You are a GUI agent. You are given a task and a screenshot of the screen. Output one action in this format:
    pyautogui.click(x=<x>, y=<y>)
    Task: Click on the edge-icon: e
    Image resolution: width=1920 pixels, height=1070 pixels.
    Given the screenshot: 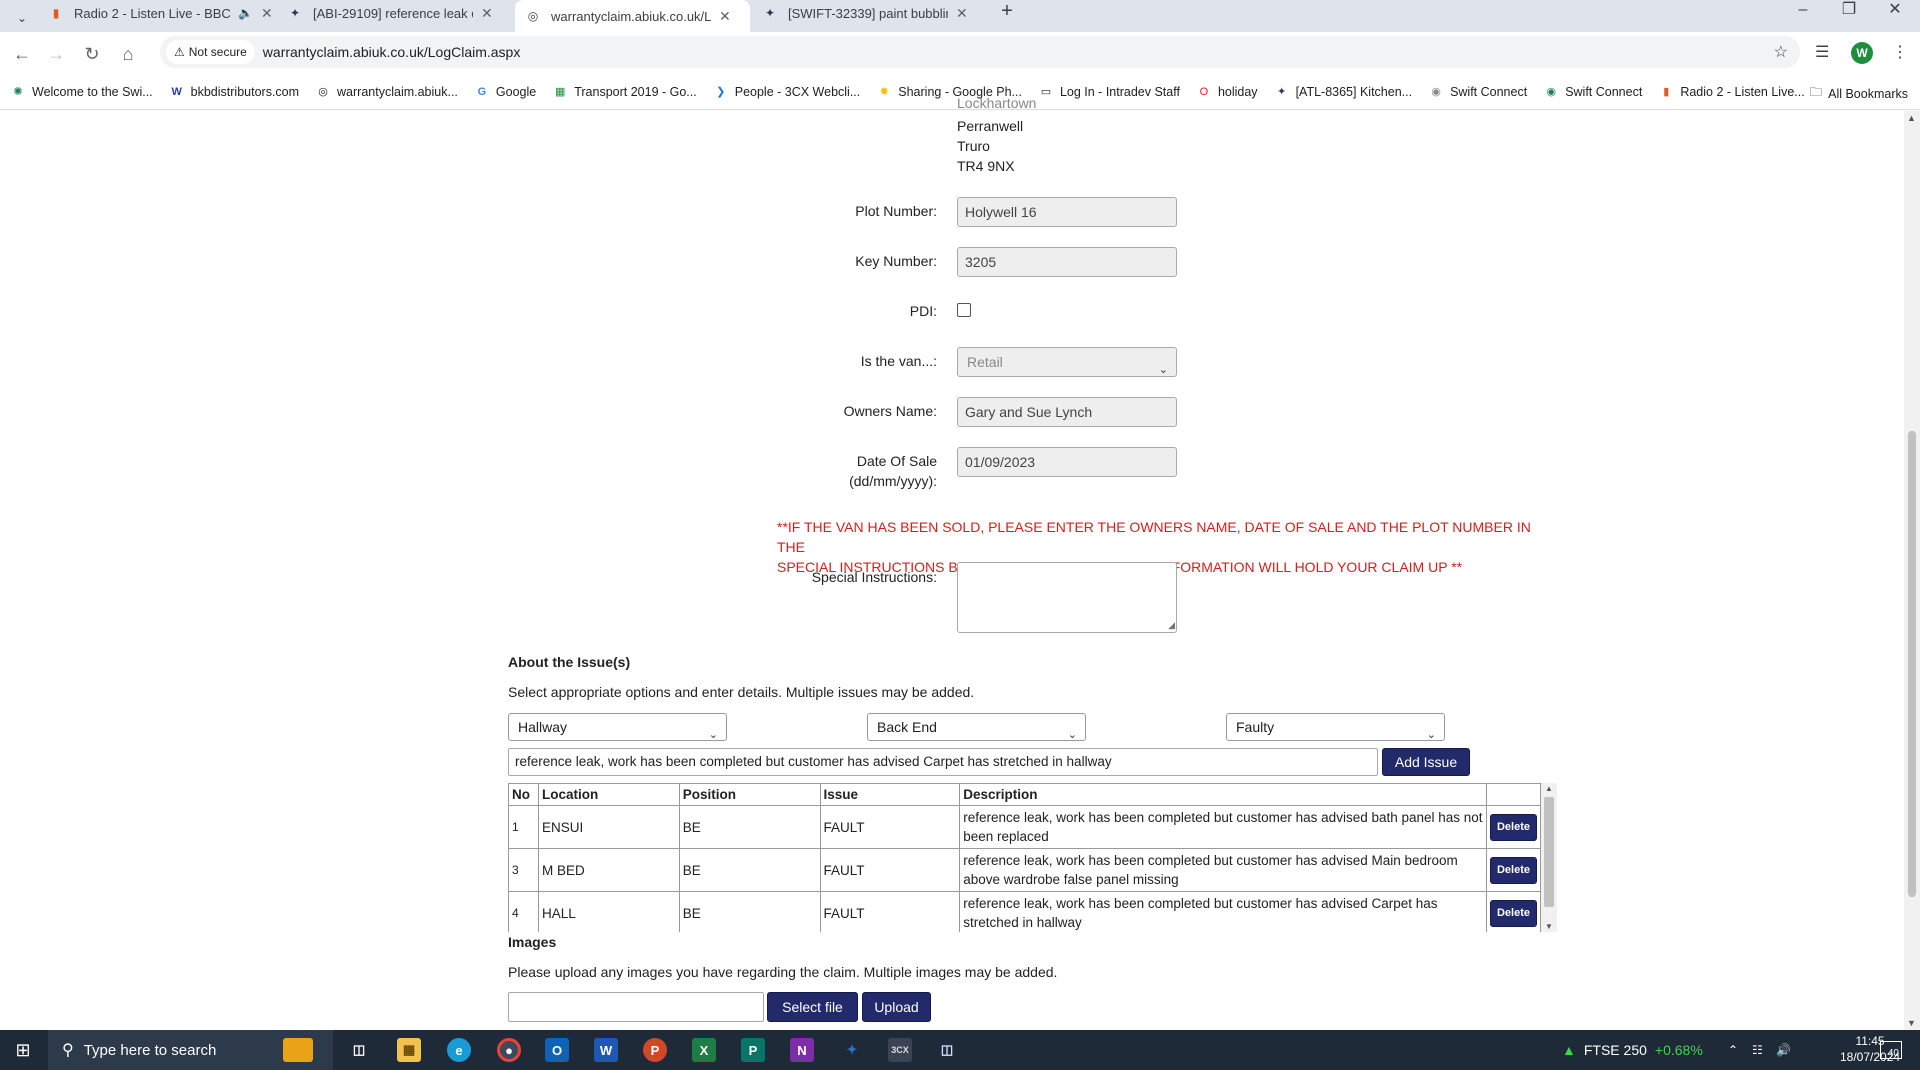 What is the action you would take?
    pyautogui.click(x=459, y=1050)
    